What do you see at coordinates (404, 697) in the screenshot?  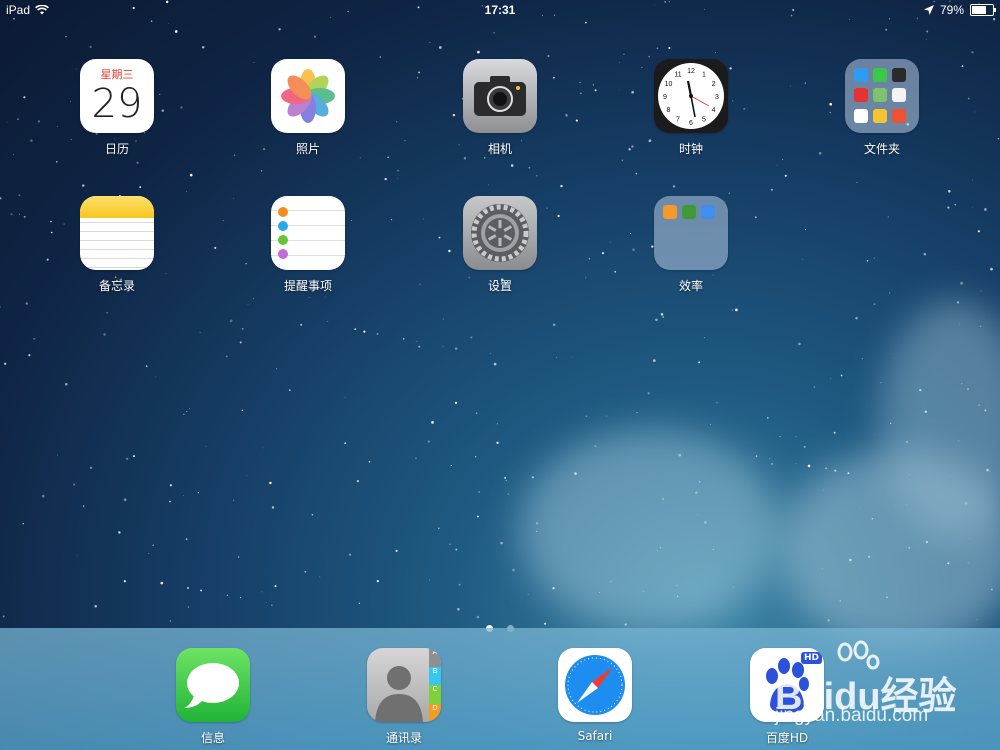 I see `dock-app-contacts: A B C D 通讯录` at bounding box center [404, 697].